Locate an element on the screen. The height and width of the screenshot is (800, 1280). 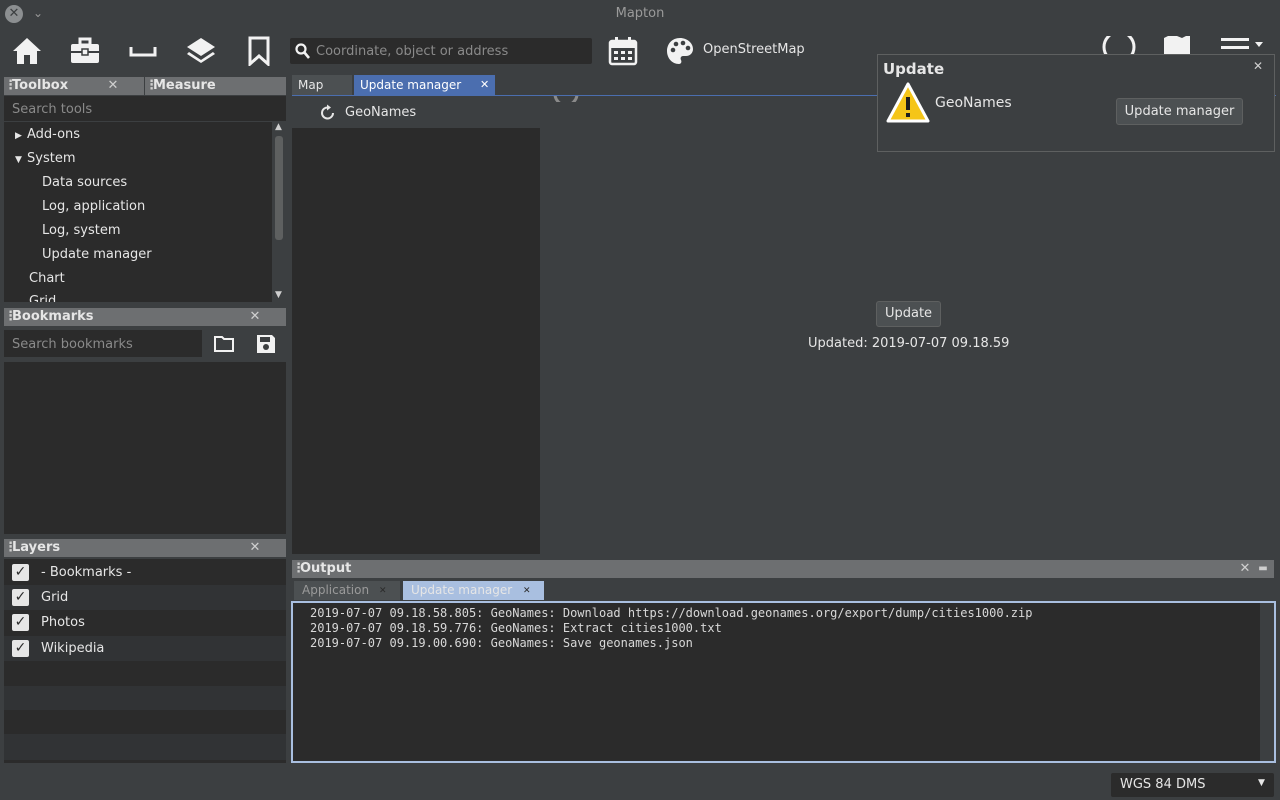
home-icon is located at coordinates (27, 51).